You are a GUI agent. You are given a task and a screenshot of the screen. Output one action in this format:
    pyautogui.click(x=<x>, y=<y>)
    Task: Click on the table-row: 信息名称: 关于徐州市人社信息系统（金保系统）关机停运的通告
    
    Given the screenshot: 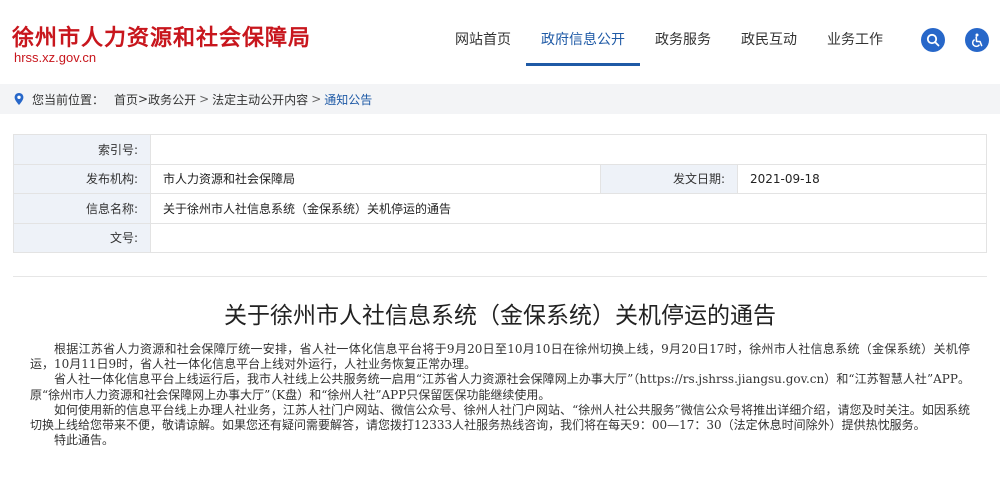 What is the action you would take?
    pyautogui.click(x=500, y=208)
    